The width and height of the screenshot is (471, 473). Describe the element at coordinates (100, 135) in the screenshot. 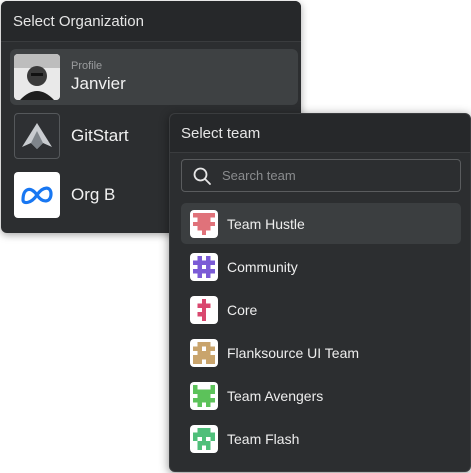

I see `org-item-label: GitStart` at that location.